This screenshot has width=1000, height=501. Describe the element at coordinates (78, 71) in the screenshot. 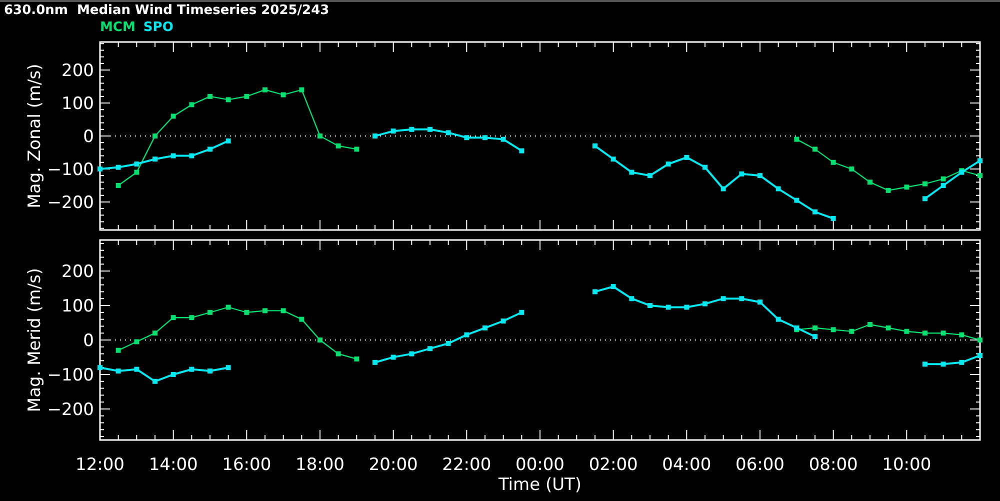

I see `y-tick-label: 200` at that location.